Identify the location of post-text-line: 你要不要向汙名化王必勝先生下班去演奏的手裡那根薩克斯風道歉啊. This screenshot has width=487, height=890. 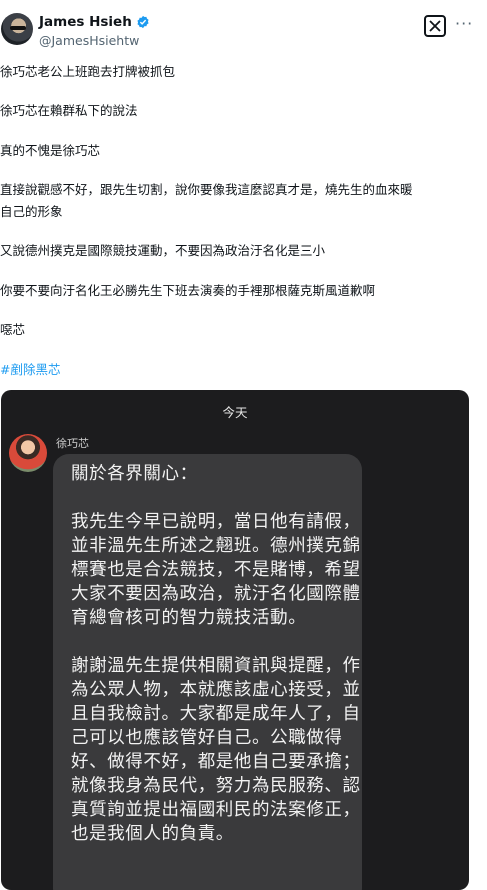
(188, 290).